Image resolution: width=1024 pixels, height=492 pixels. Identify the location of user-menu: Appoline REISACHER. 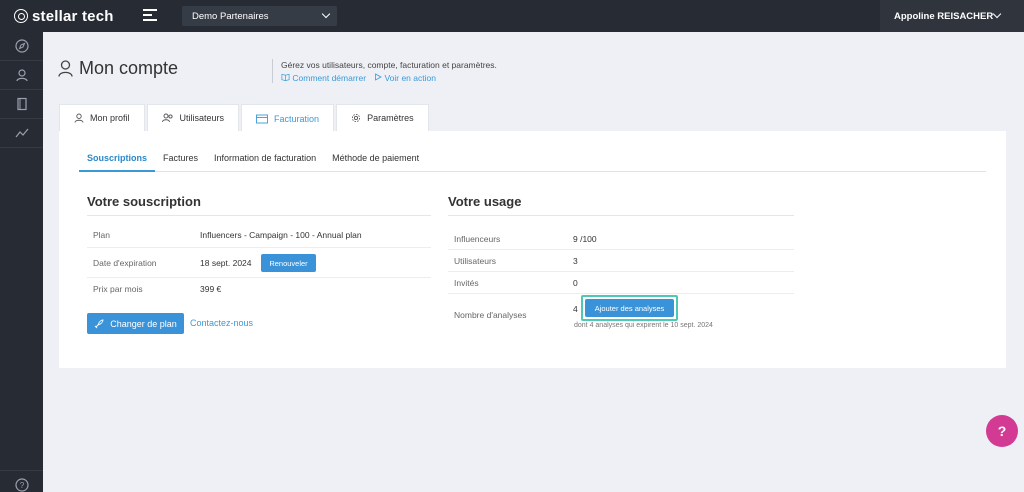
(952, 16).